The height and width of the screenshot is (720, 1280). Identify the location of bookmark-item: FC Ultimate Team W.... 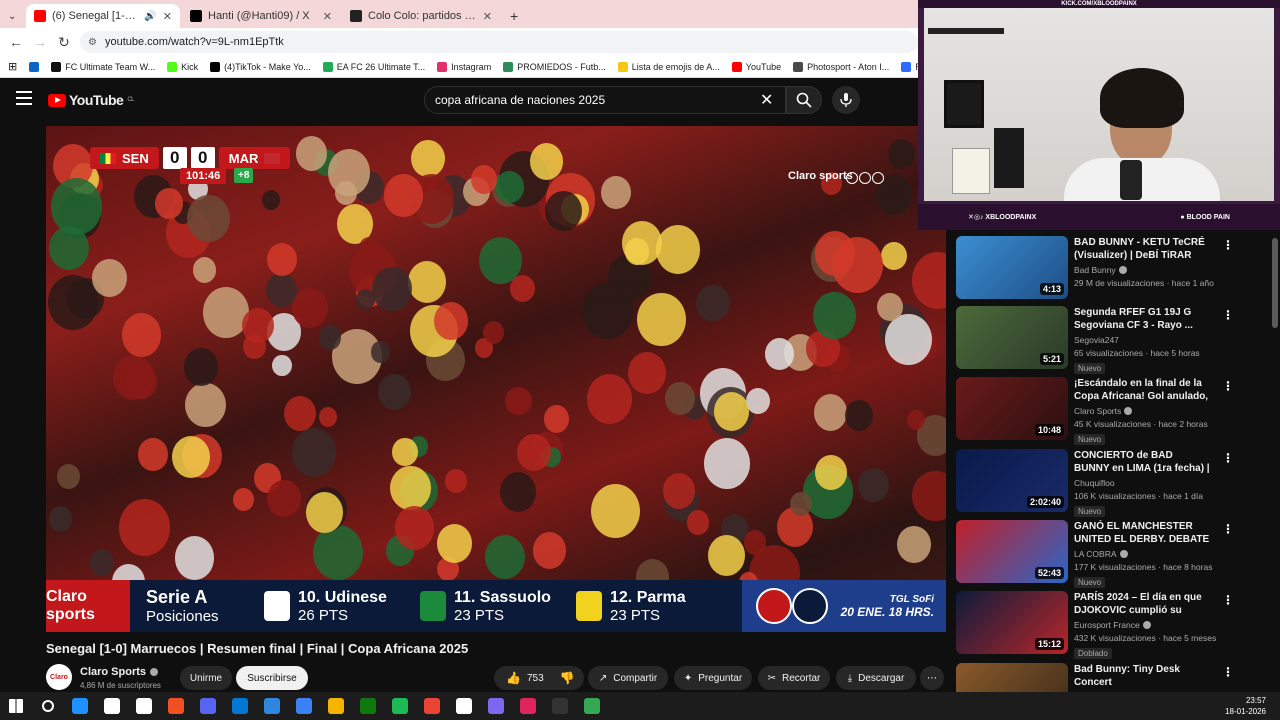
(103, 66).